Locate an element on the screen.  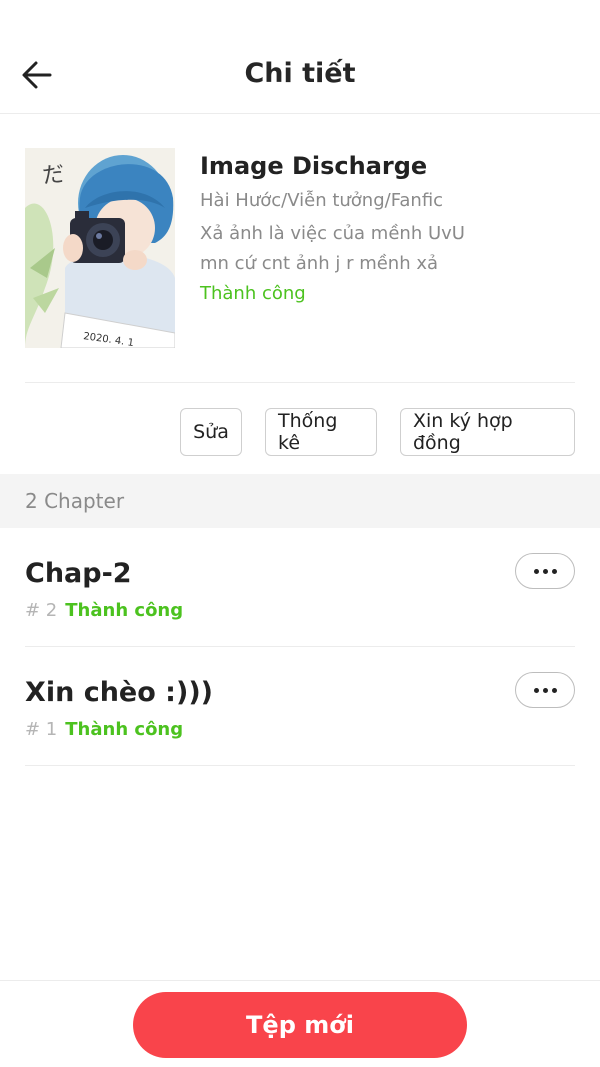
chapter-item: Chap-2 # 2 Thành công is located at coordinates (300, 587).